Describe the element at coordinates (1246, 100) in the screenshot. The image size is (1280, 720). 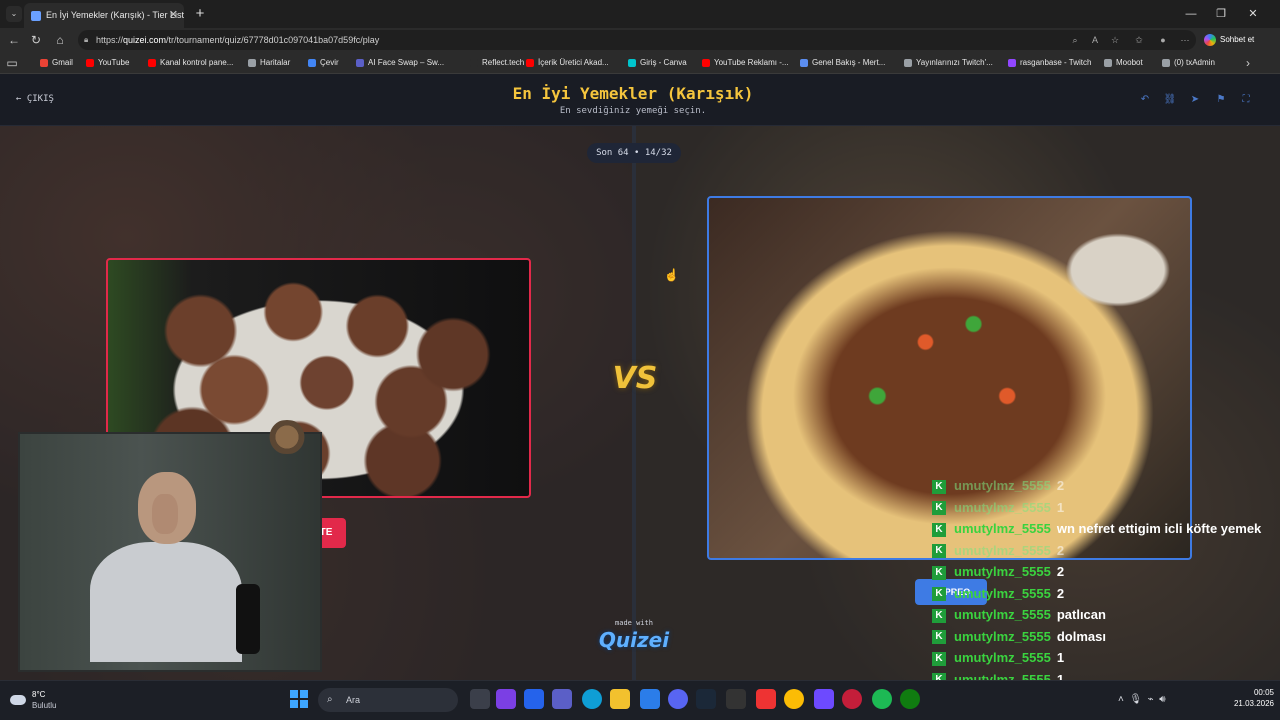
I see `fullscreen-icon: ⛶` at that location.